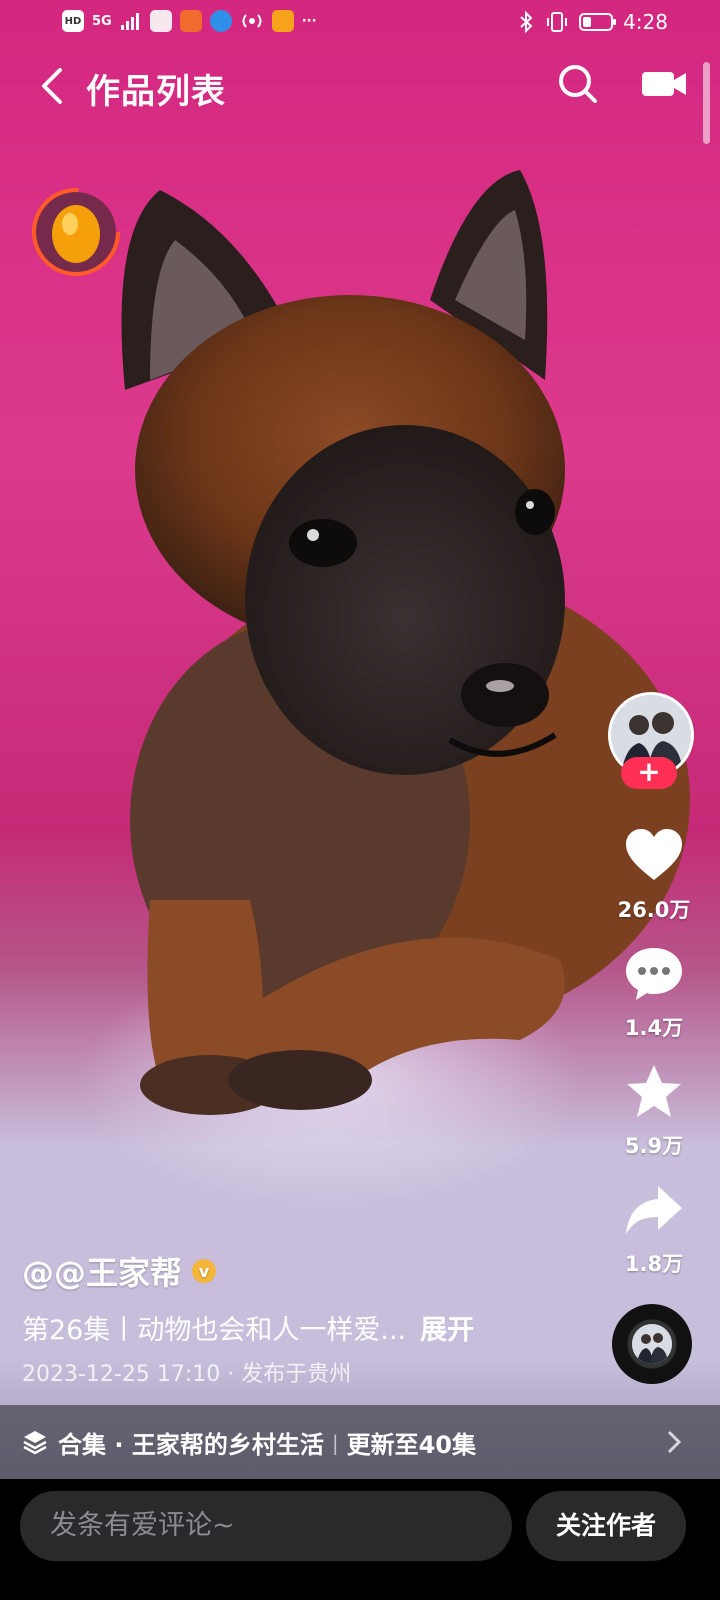  What do you see at coordinates (606, 1526) in the screenshot?
I see `follow-author-button: 关注作者` at bounding box center [606, 1526].